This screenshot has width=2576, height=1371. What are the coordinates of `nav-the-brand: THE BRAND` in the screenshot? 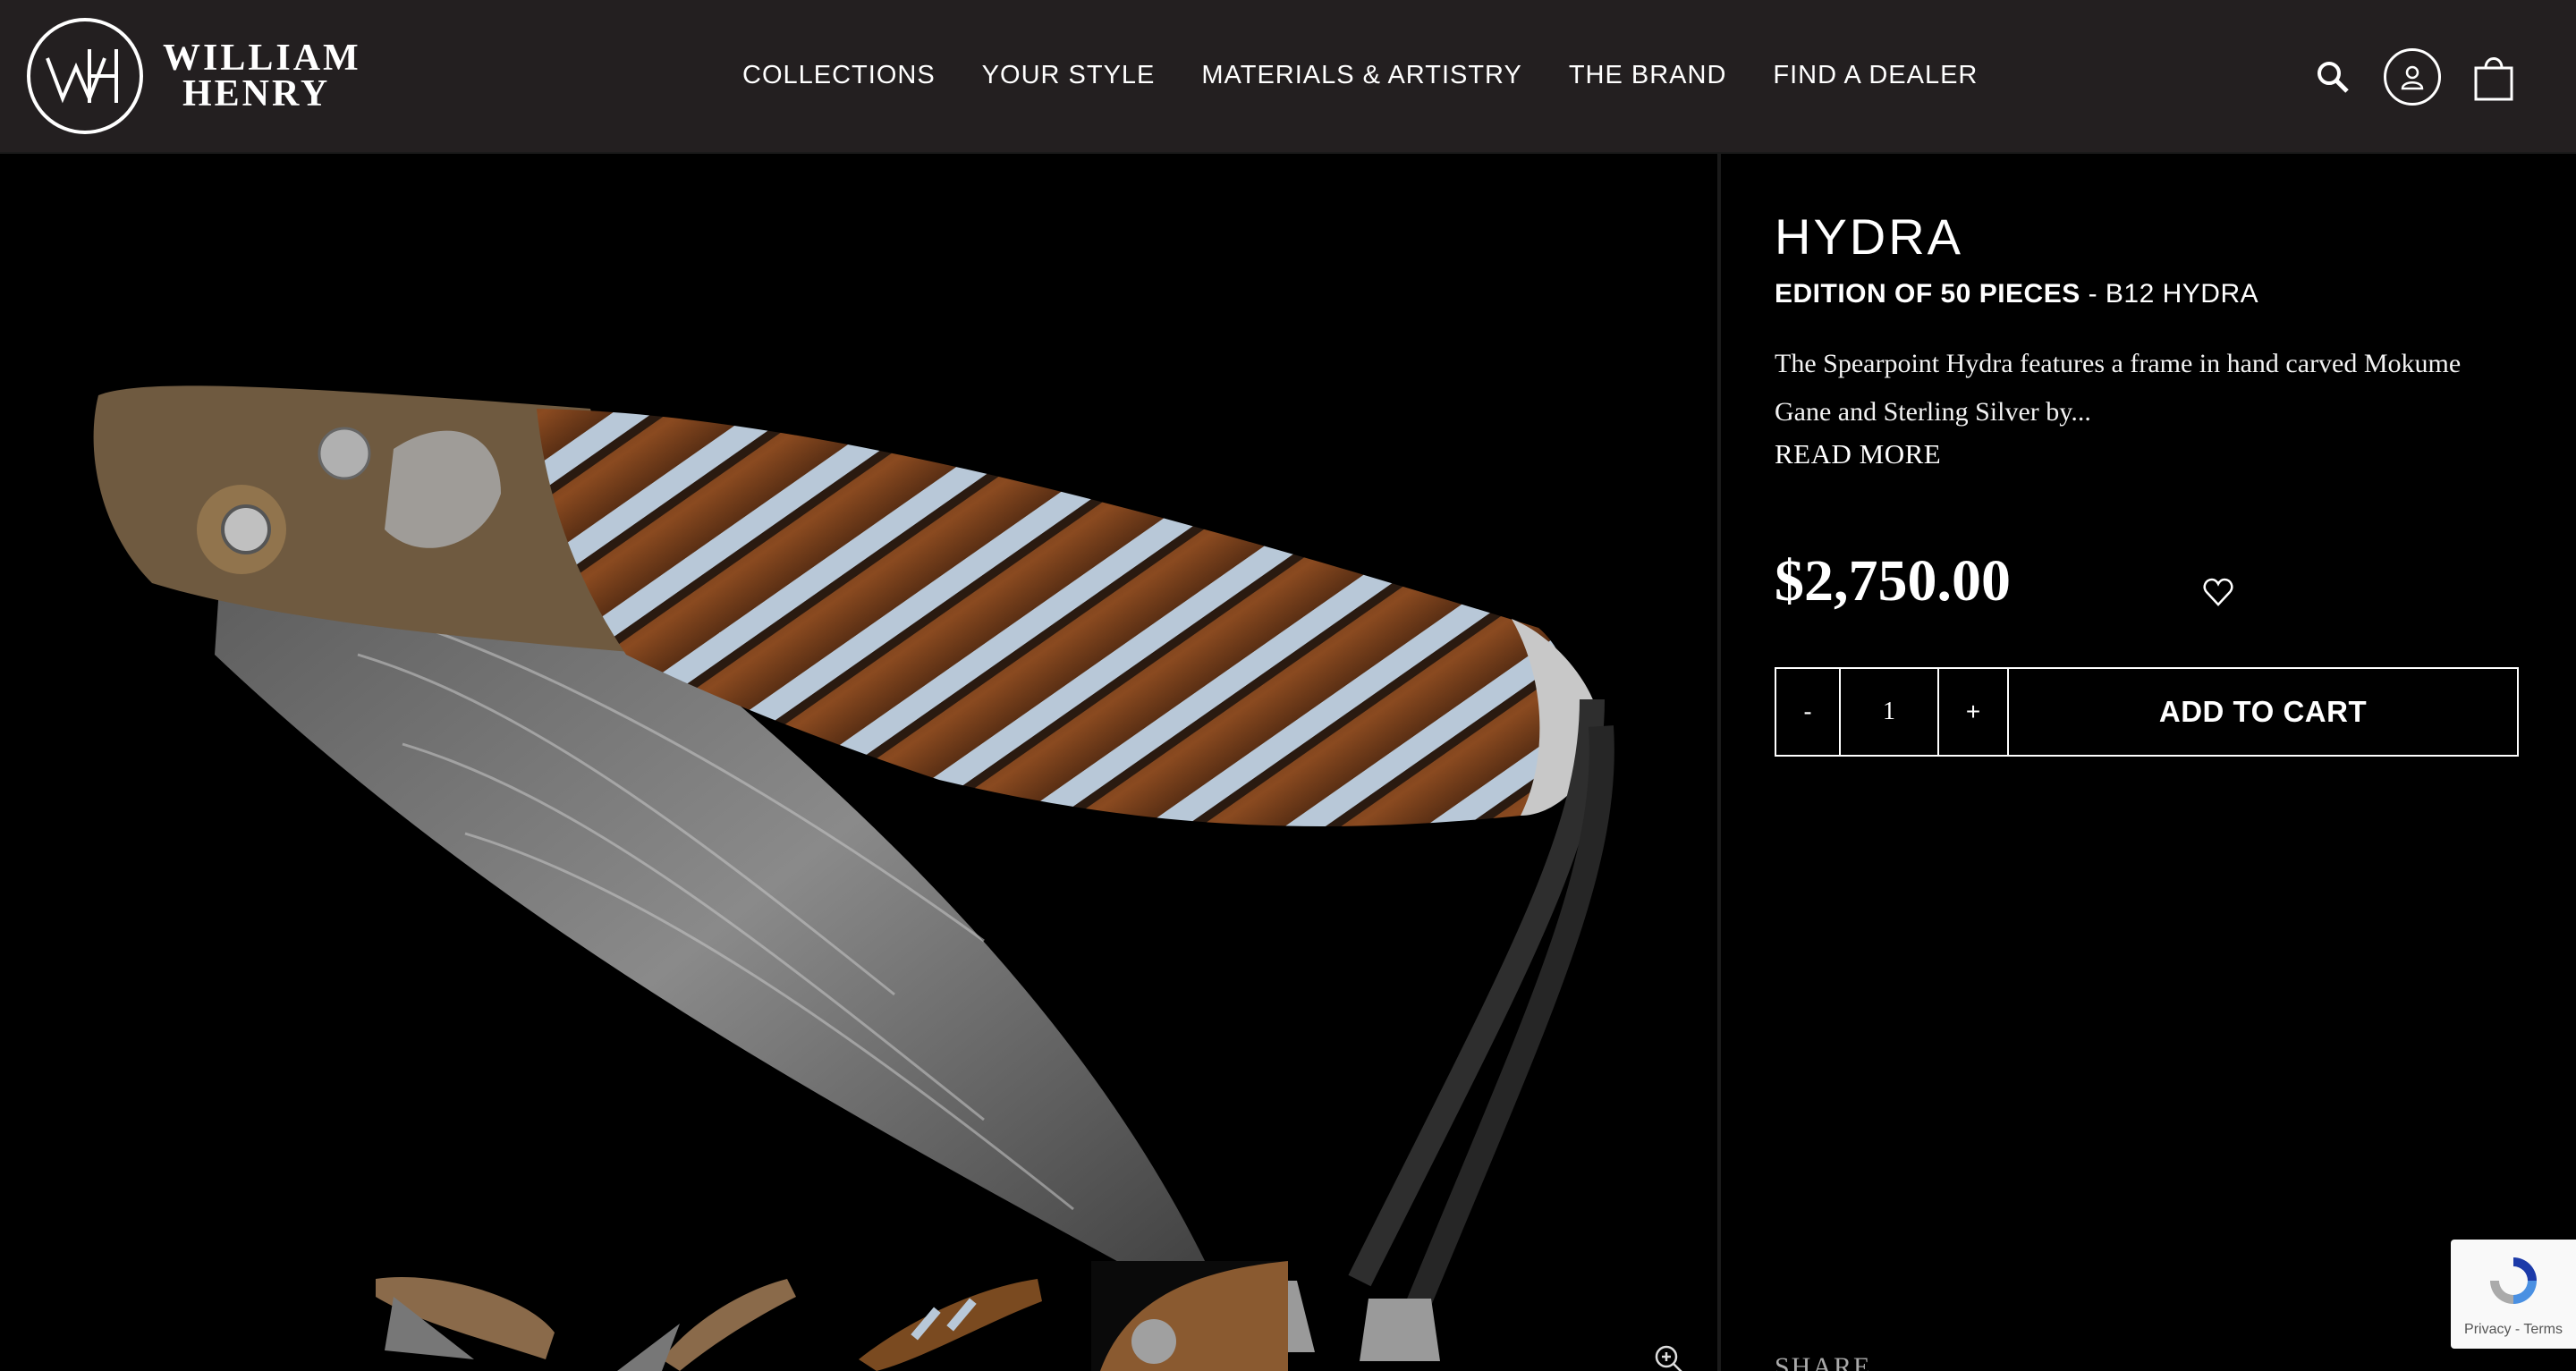 It's located at (1648, 75).